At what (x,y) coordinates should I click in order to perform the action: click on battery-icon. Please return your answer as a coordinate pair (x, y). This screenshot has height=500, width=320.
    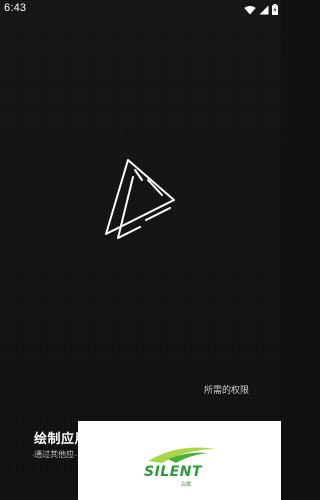
    Looking at the image, I should click on (275, 9).